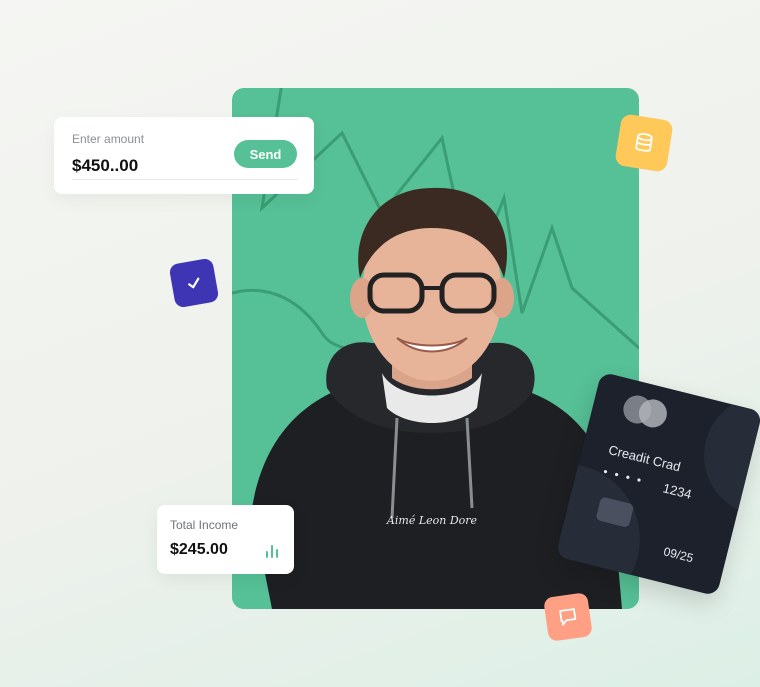  I want to click on chat-icon, so click(568, 617).